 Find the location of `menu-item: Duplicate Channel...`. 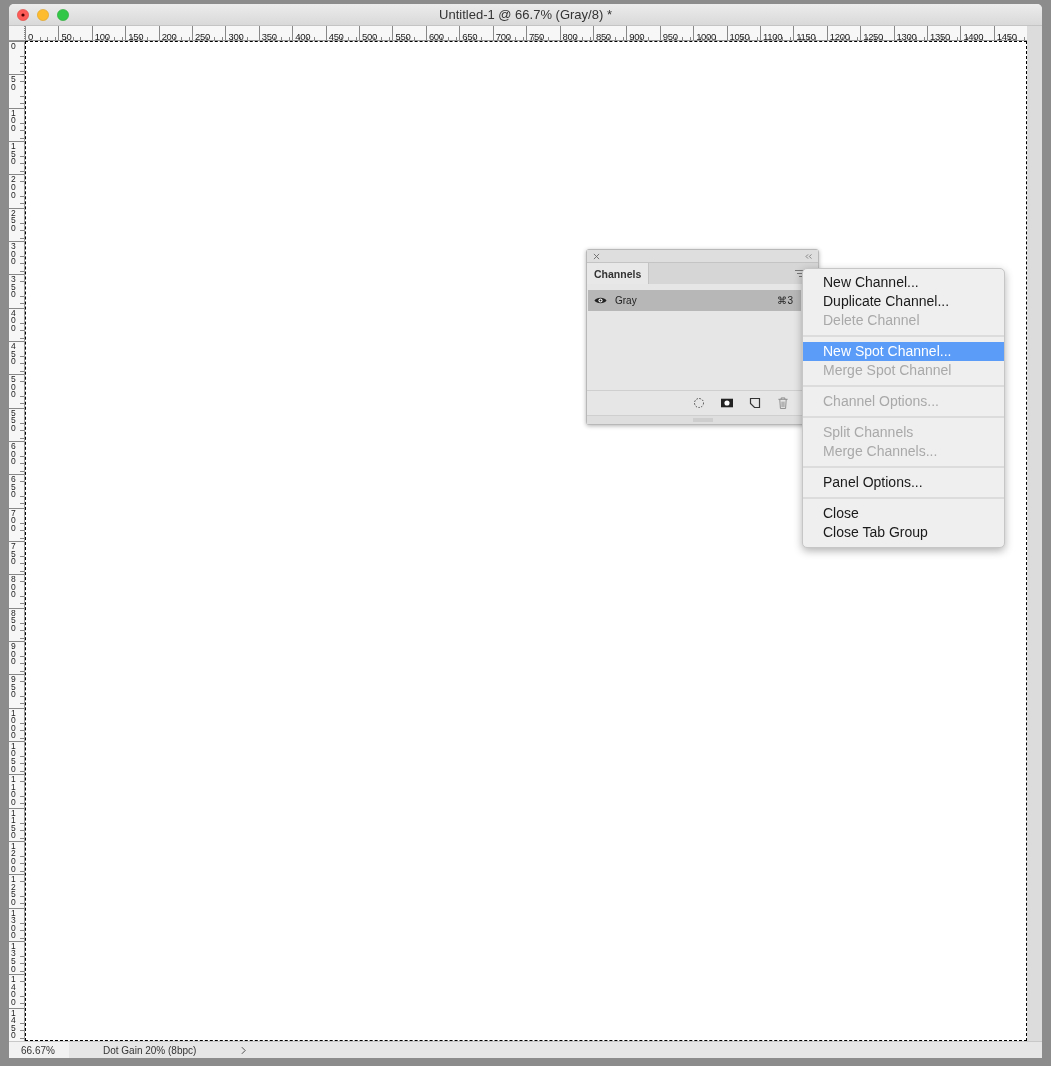

menu-item: Duplicate Channel... is located at coordinates (903, 301).